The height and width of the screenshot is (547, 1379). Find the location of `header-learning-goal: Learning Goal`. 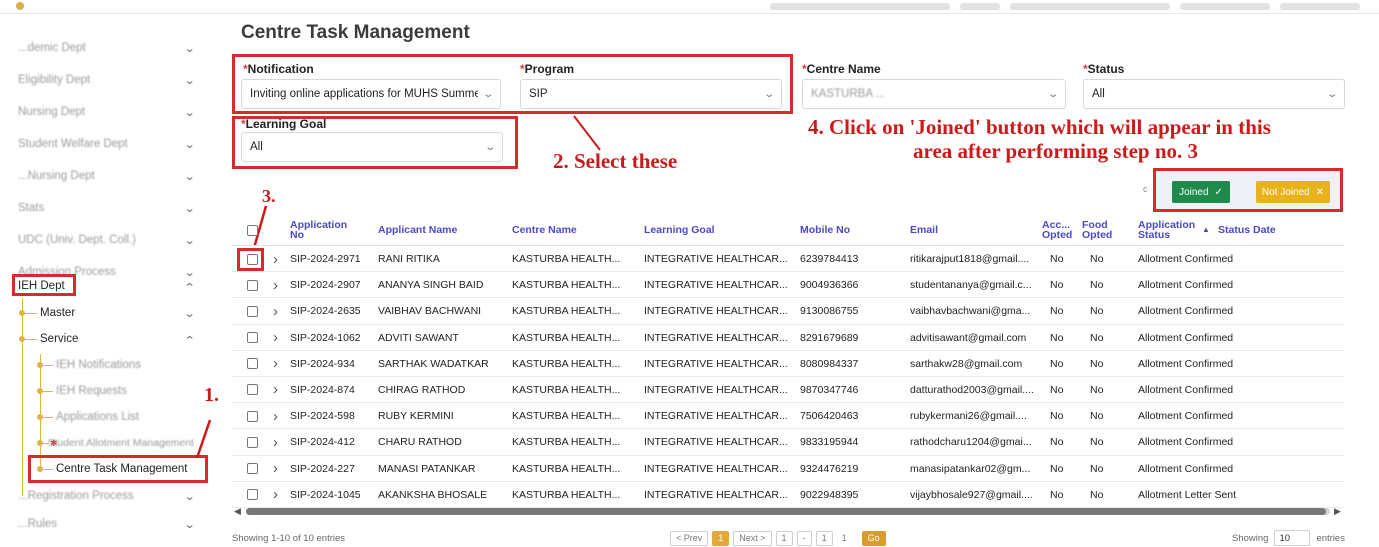

header-learning-goal: Learning Goal is located at coordinates (679, 230).